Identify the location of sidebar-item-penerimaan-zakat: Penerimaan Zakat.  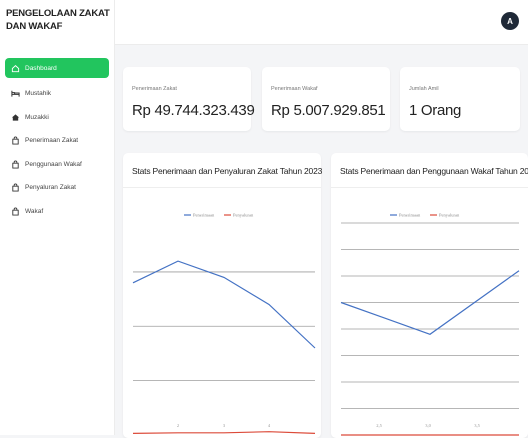
(57, 141).